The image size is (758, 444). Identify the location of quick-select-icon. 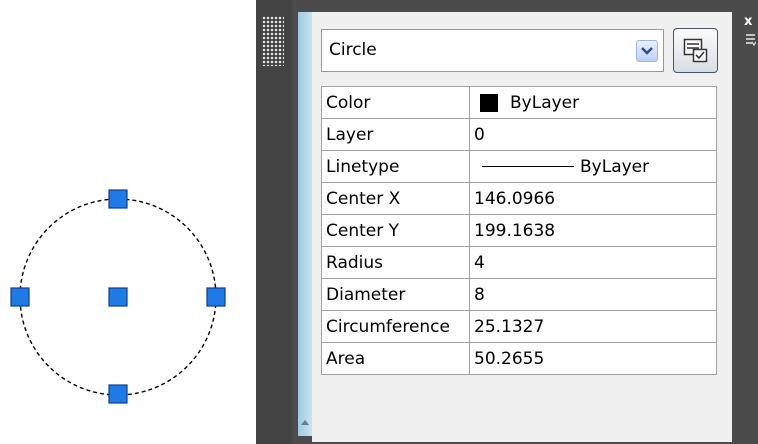
(695, 50).